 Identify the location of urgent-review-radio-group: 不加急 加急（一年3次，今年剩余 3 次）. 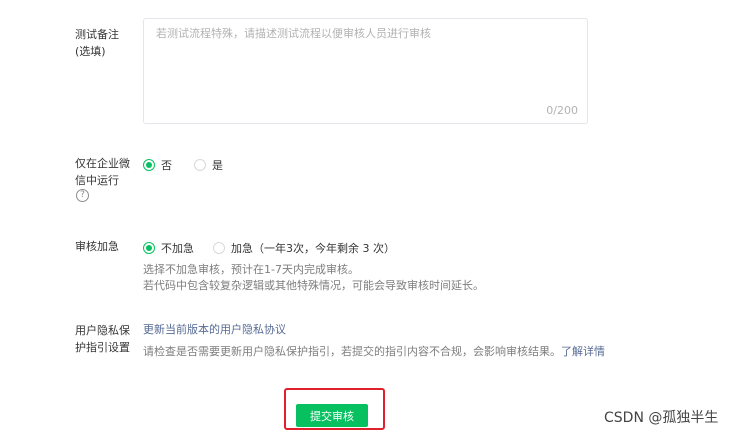
(269, 248).